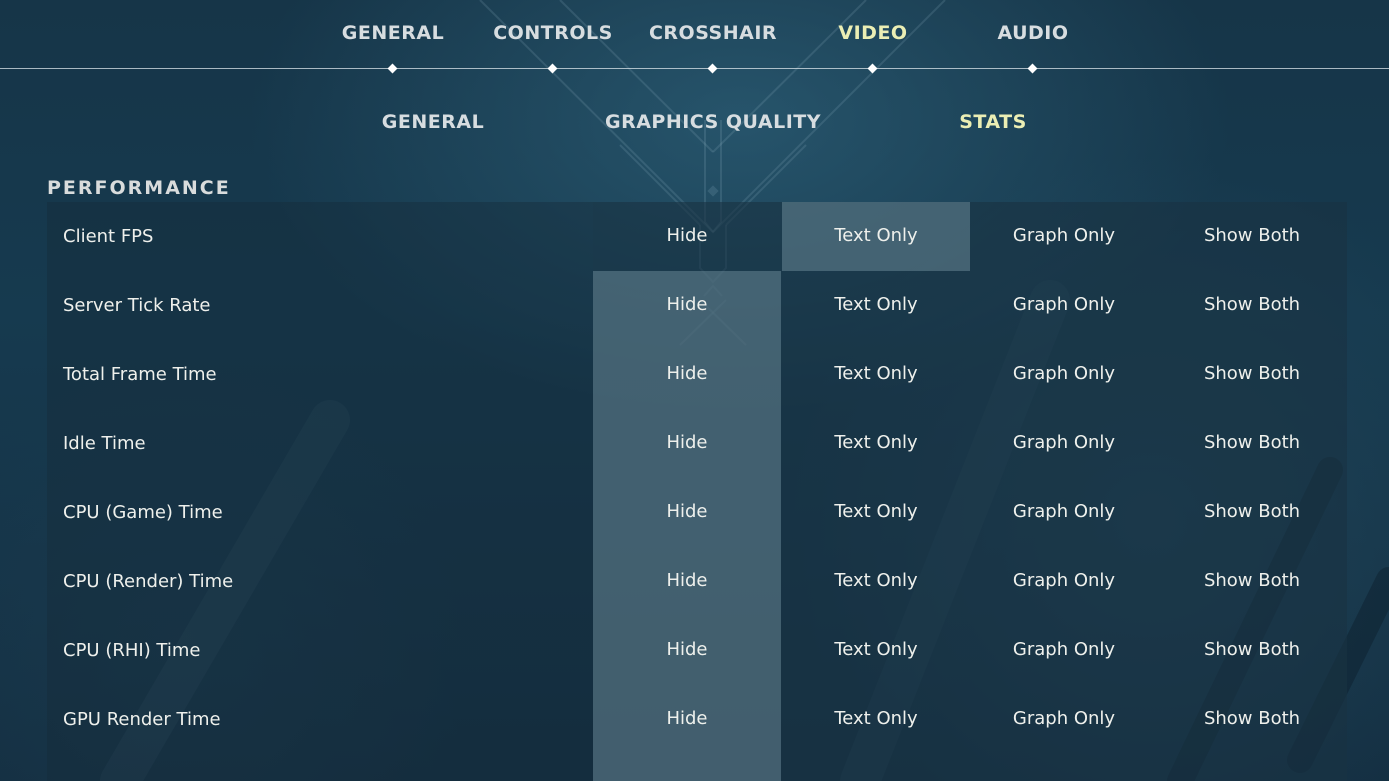 This screenshot has height=781, width=1389. I want to click on subtab-general: GENERAL, so click(433, 122).